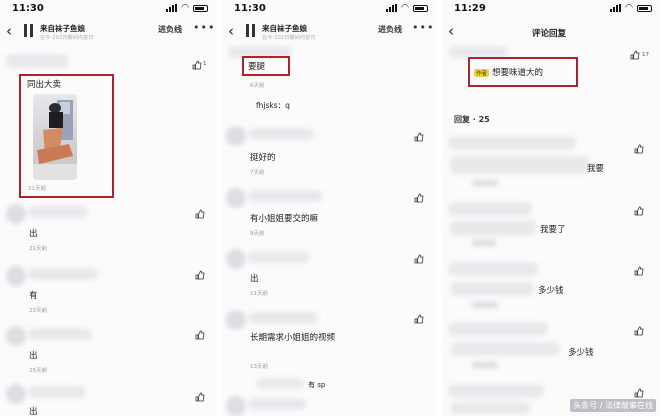 This screenshot has height=416, width=660. I want to click on comment-text: 要腿, so click(257, 67).